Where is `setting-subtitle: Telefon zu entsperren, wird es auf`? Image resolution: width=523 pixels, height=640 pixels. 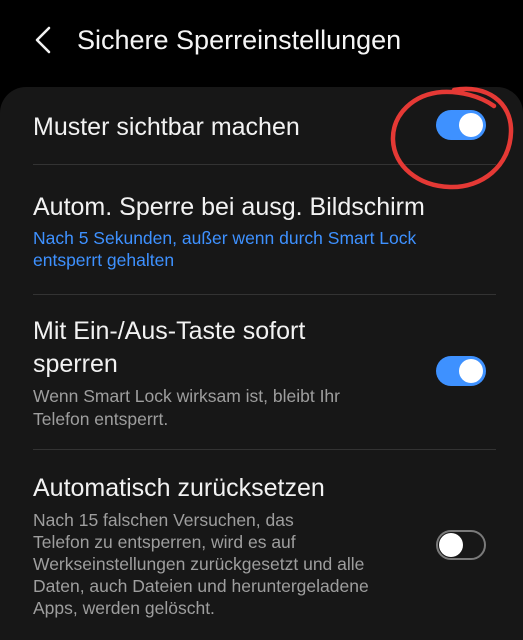 setting-subtitle: Telefon zu entsperren, wird es auf is located at coordinates (164, 542).